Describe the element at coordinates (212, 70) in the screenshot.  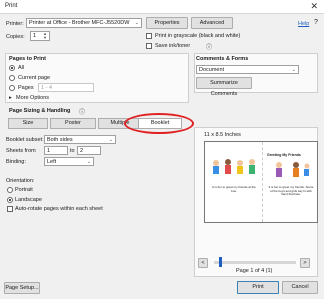
I see `comments-value: Document` at that location.